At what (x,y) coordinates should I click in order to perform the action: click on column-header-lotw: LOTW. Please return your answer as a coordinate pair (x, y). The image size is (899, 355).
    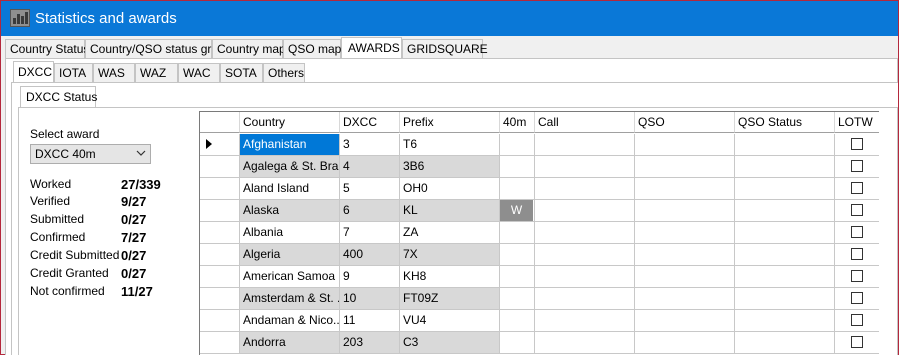
    Looking at the image, I should click on (857, 122).